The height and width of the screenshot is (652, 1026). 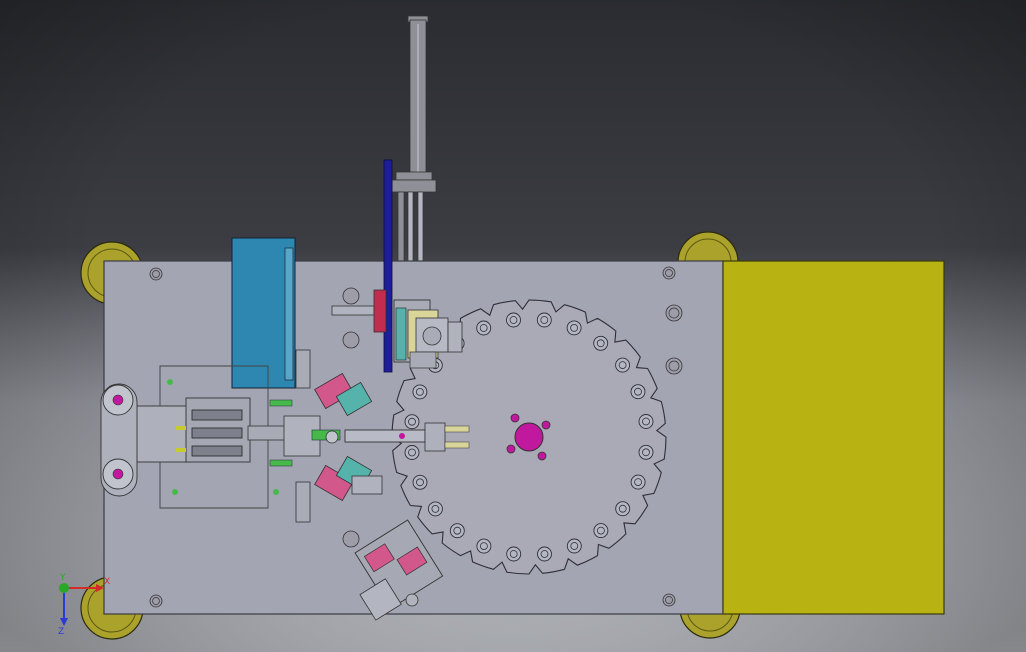 I want to click on axis-z-label: Z, so click(x=61, y=632).